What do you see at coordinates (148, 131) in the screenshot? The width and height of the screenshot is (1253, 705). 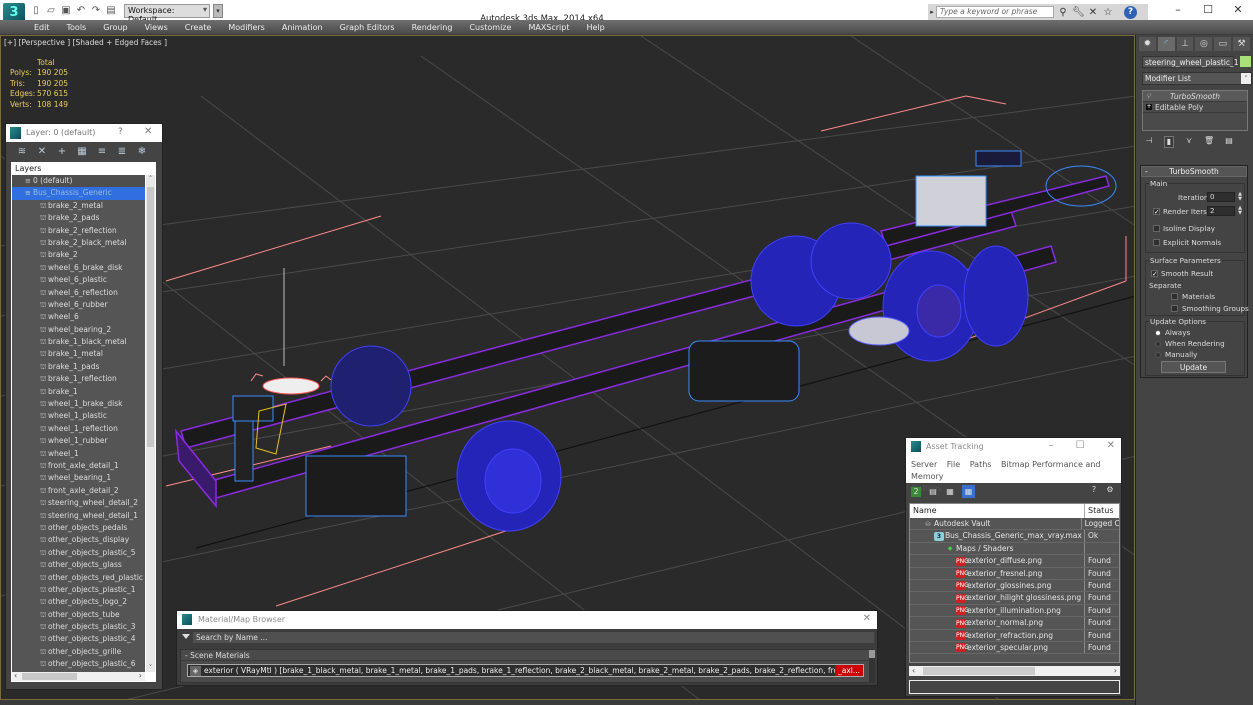 I see `close-button: ✕` at bounding box center [148, 131].